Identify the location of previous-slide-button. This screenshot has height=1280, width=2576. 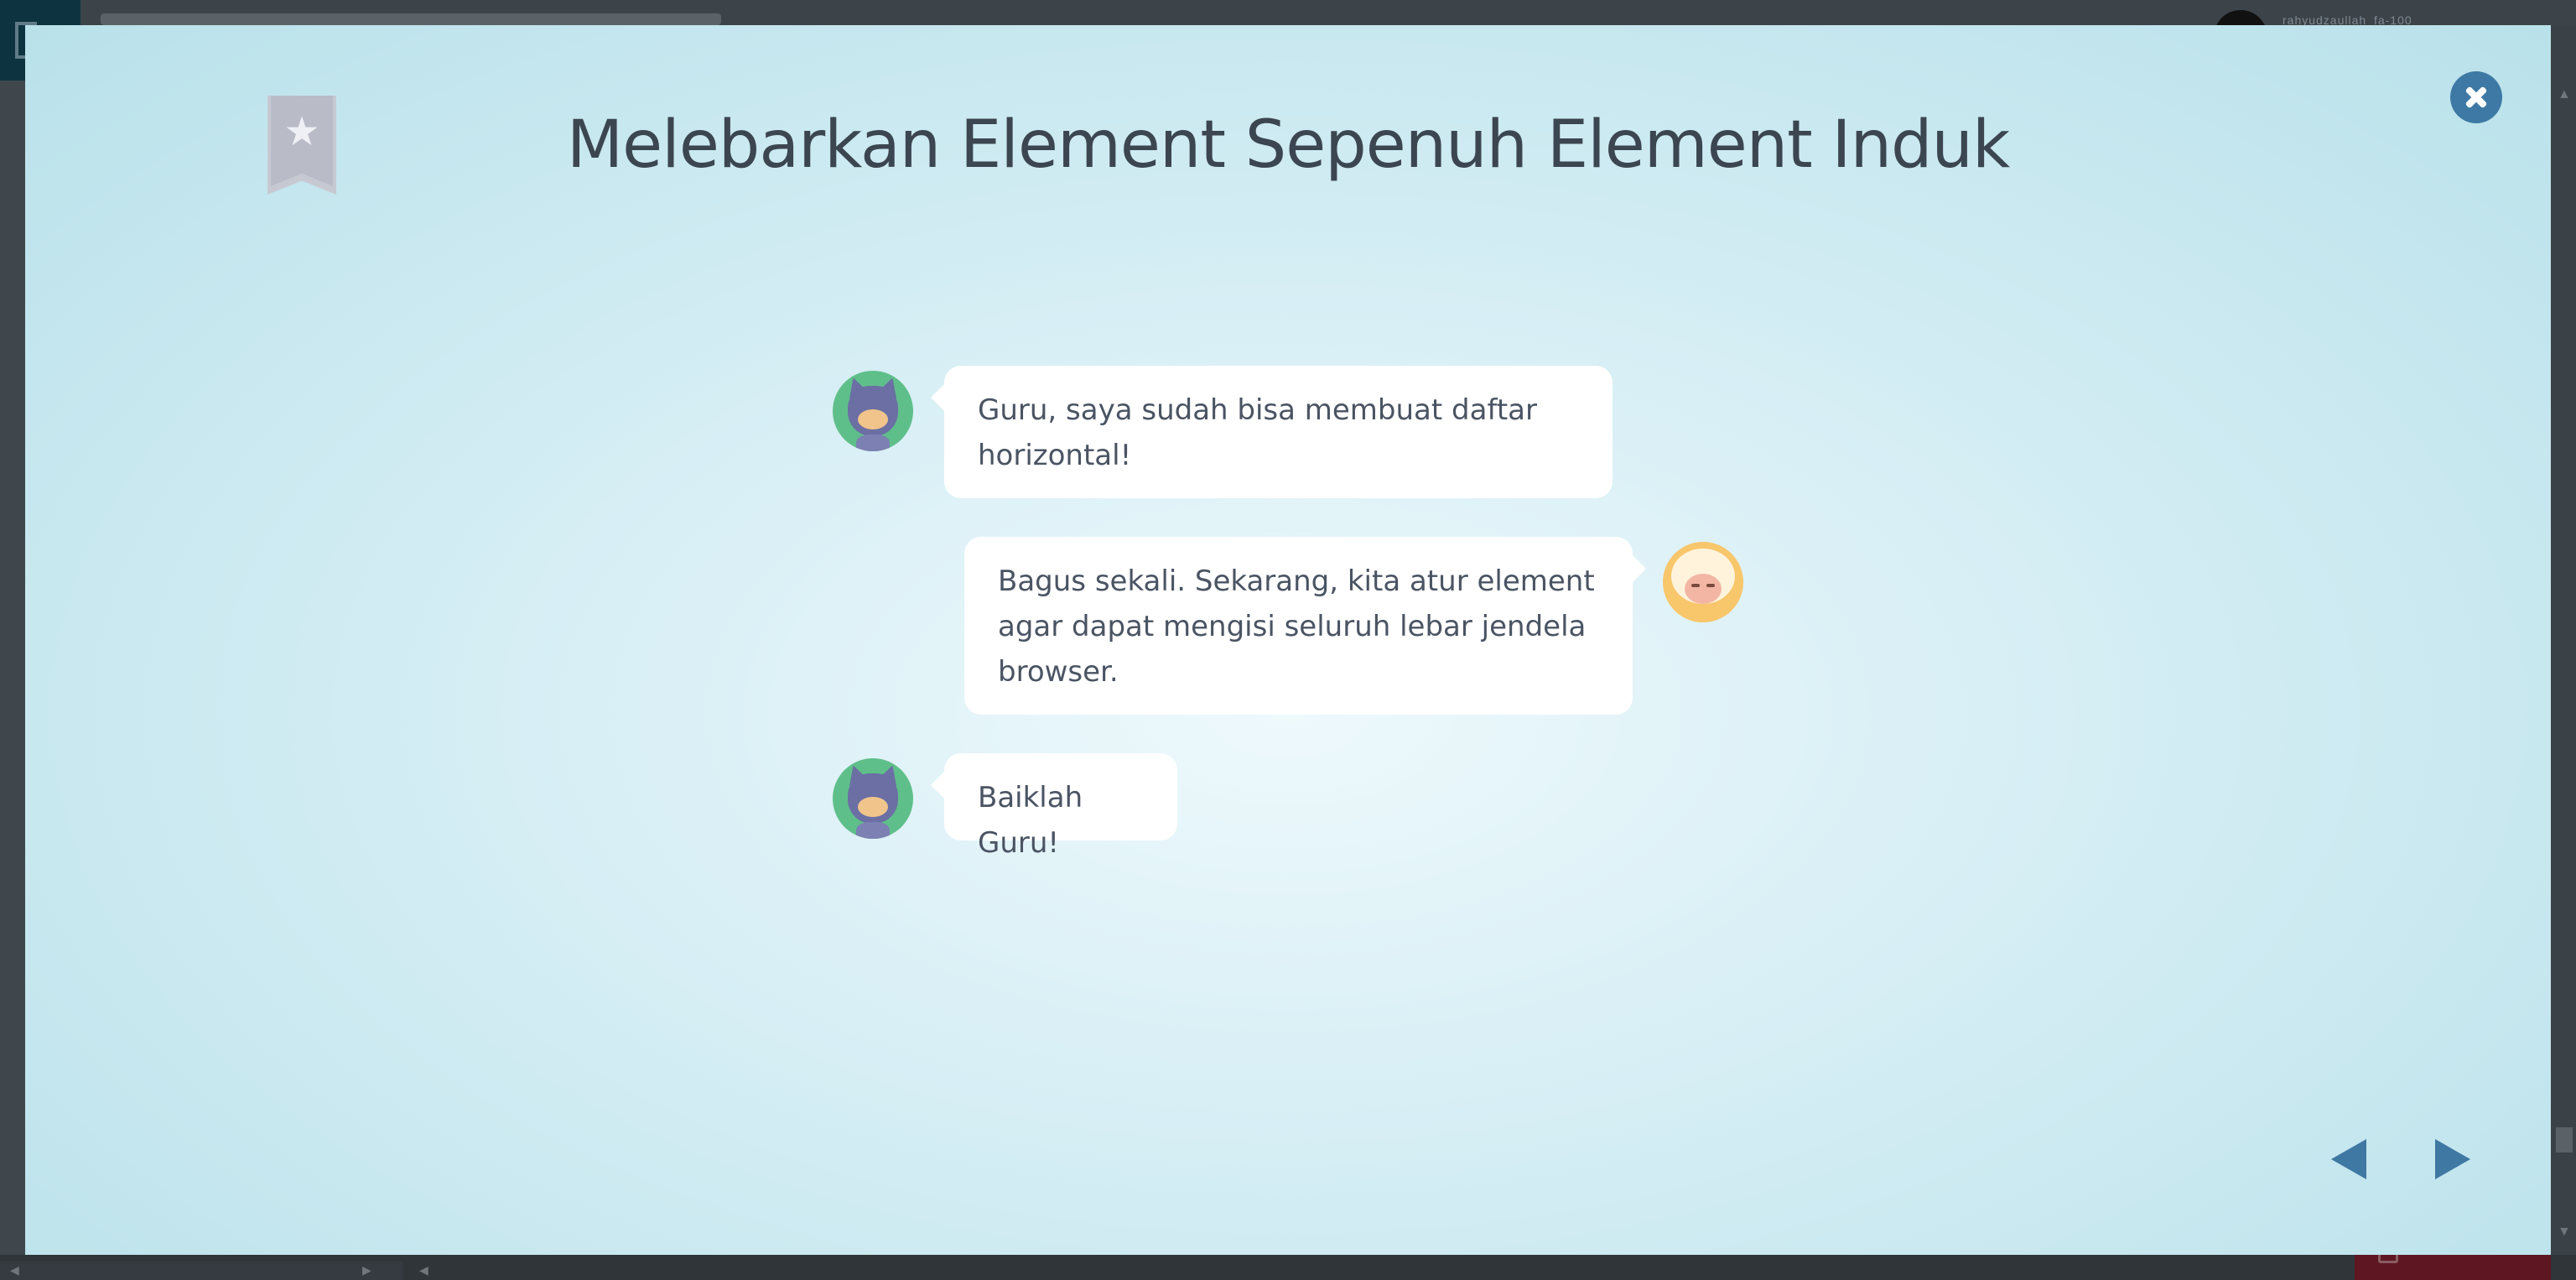
(2349, 1159).